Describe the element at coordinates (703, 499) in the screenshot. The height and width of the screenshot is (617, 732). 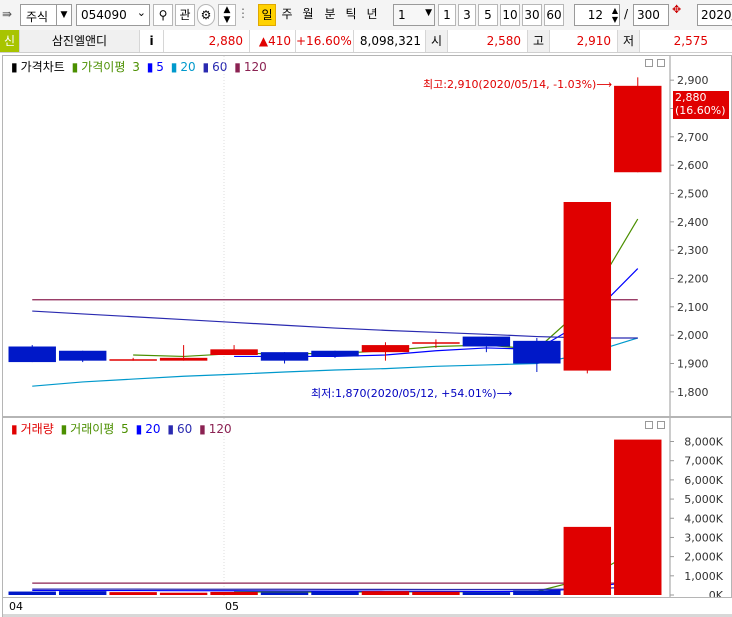
I see `y-tick-label: 5,000K` at that location.